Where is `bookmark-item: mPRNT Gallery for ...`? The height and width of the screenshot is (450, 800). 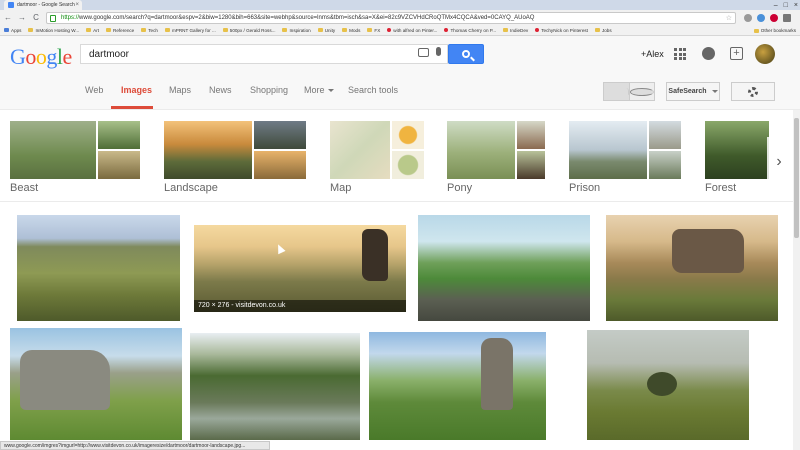
bookmark-item: mPRNT Gallery for ... is located at coordinates (190, 30).